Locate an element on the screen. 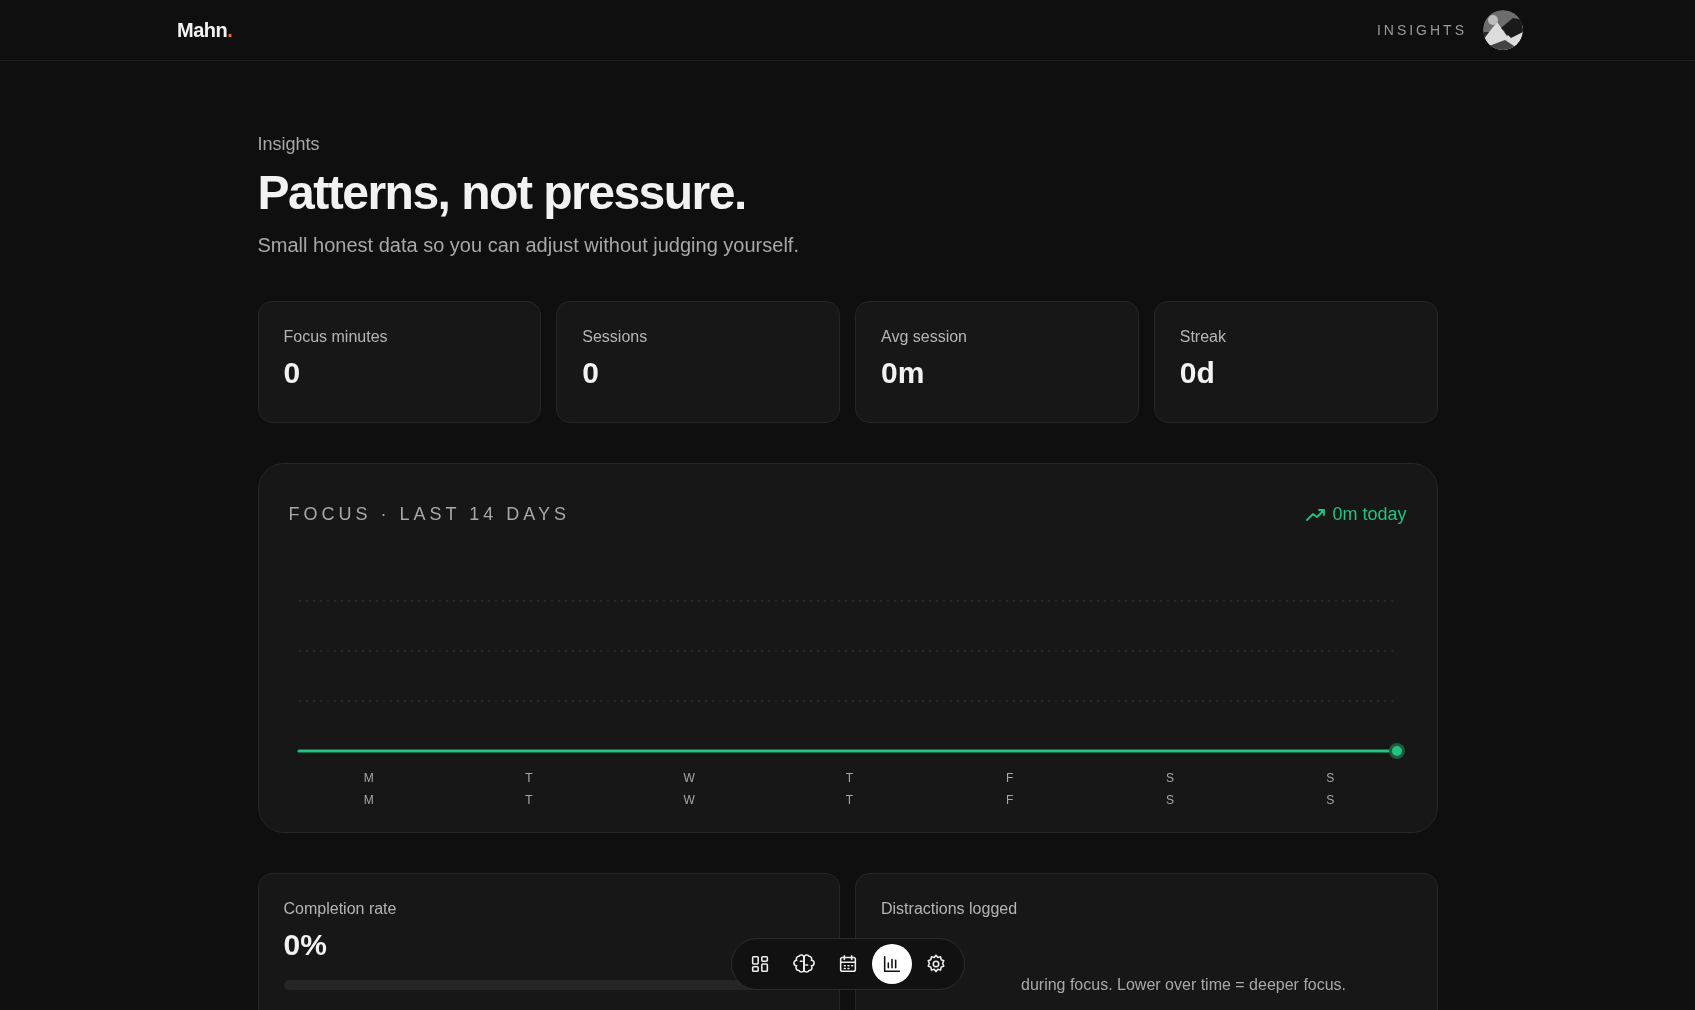 This screenshot has height=1010, width=1695. stat-label: Sessions is located at coordinates (615, 337).